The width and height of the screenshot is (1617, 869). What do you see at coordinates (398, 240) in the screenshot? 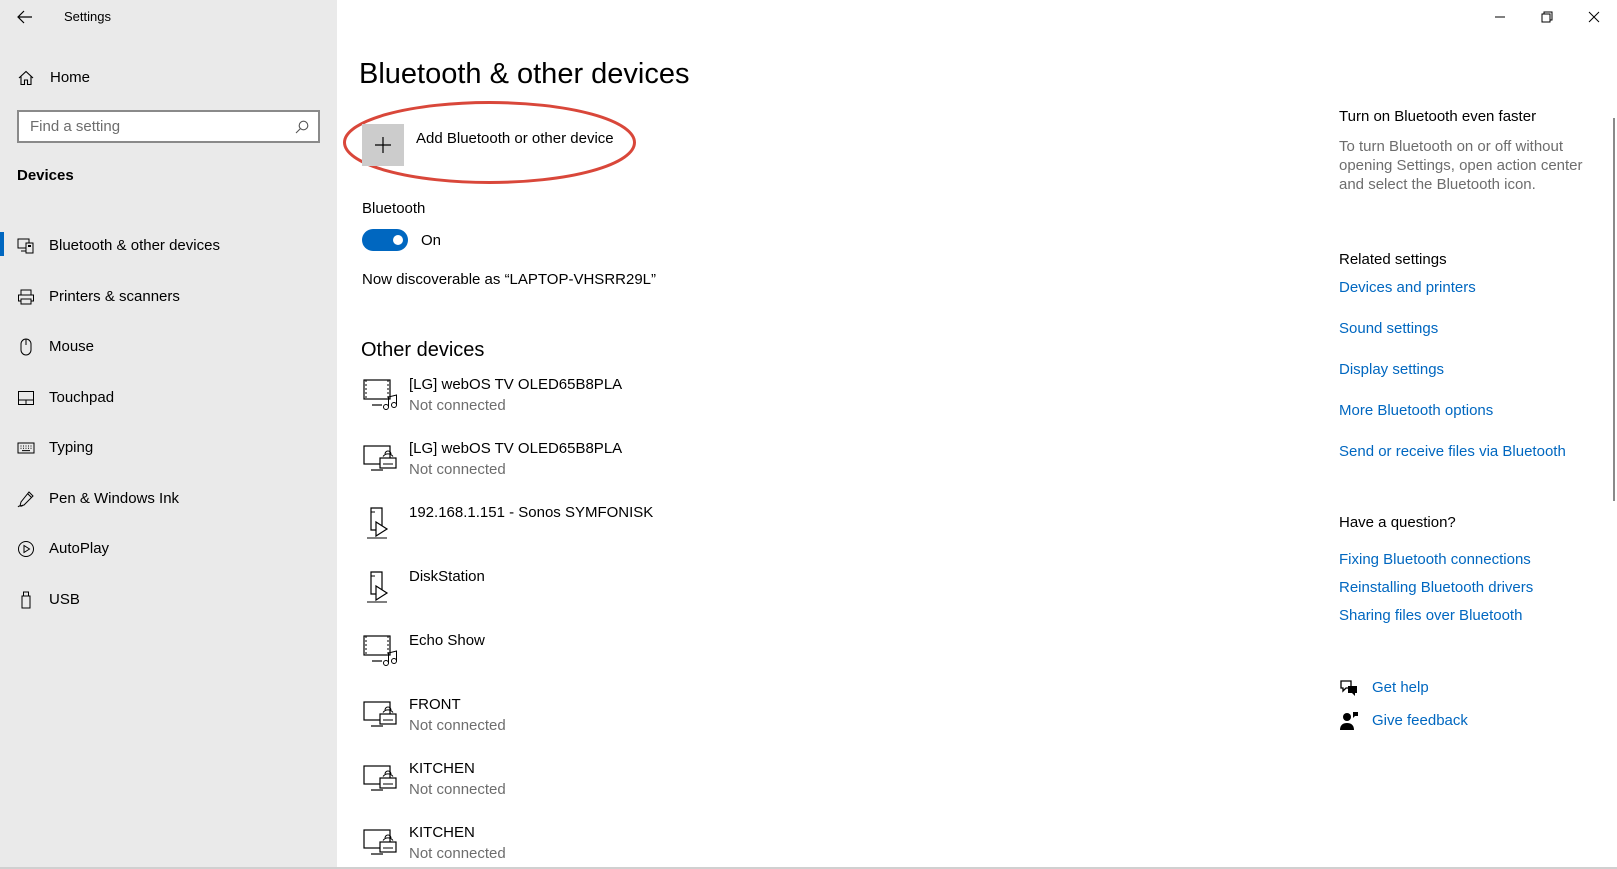
I see `toggle-knob` at bounding box center [398, 240].